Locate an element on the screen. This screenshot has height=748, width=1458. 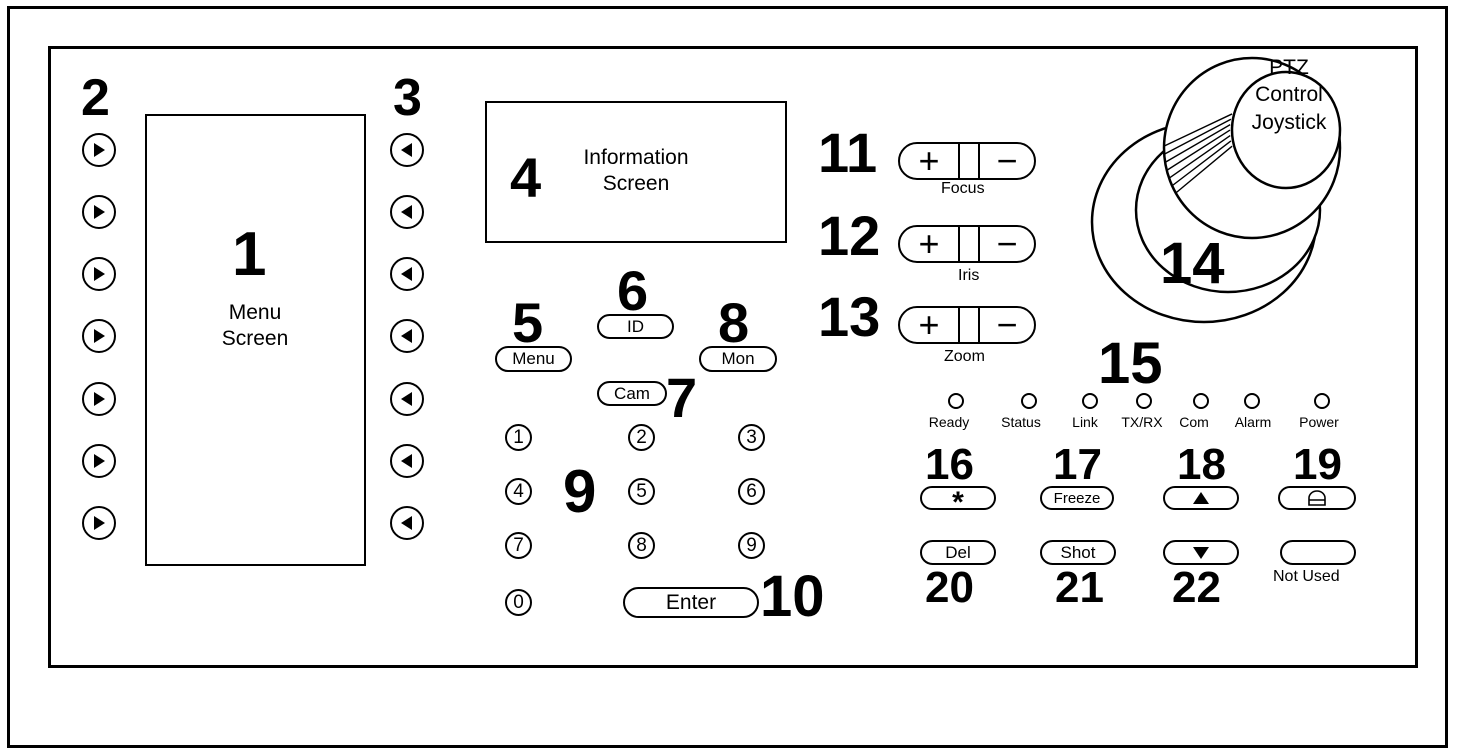
callout-17: 17 is located at coordinates (1077, 464).